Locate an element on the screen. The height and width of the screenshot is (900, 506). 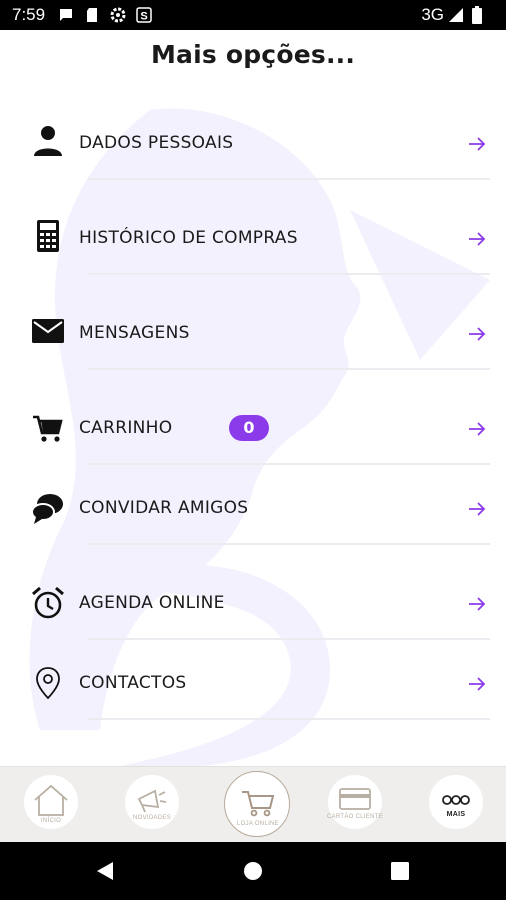
menu-item-dados-pessoais: DADOS PESSOAIS is located at coordinates (253, 143).